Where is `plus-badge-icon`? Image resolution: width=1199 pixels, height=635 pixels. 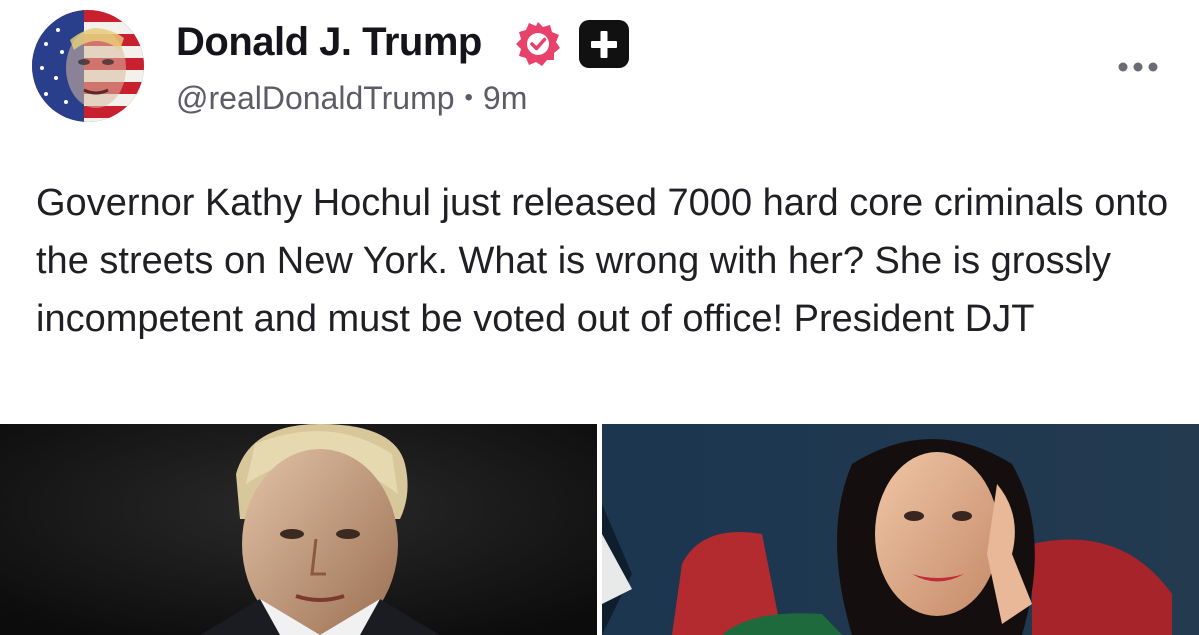
plus-badge-icon is located at coordinates (604, 44).